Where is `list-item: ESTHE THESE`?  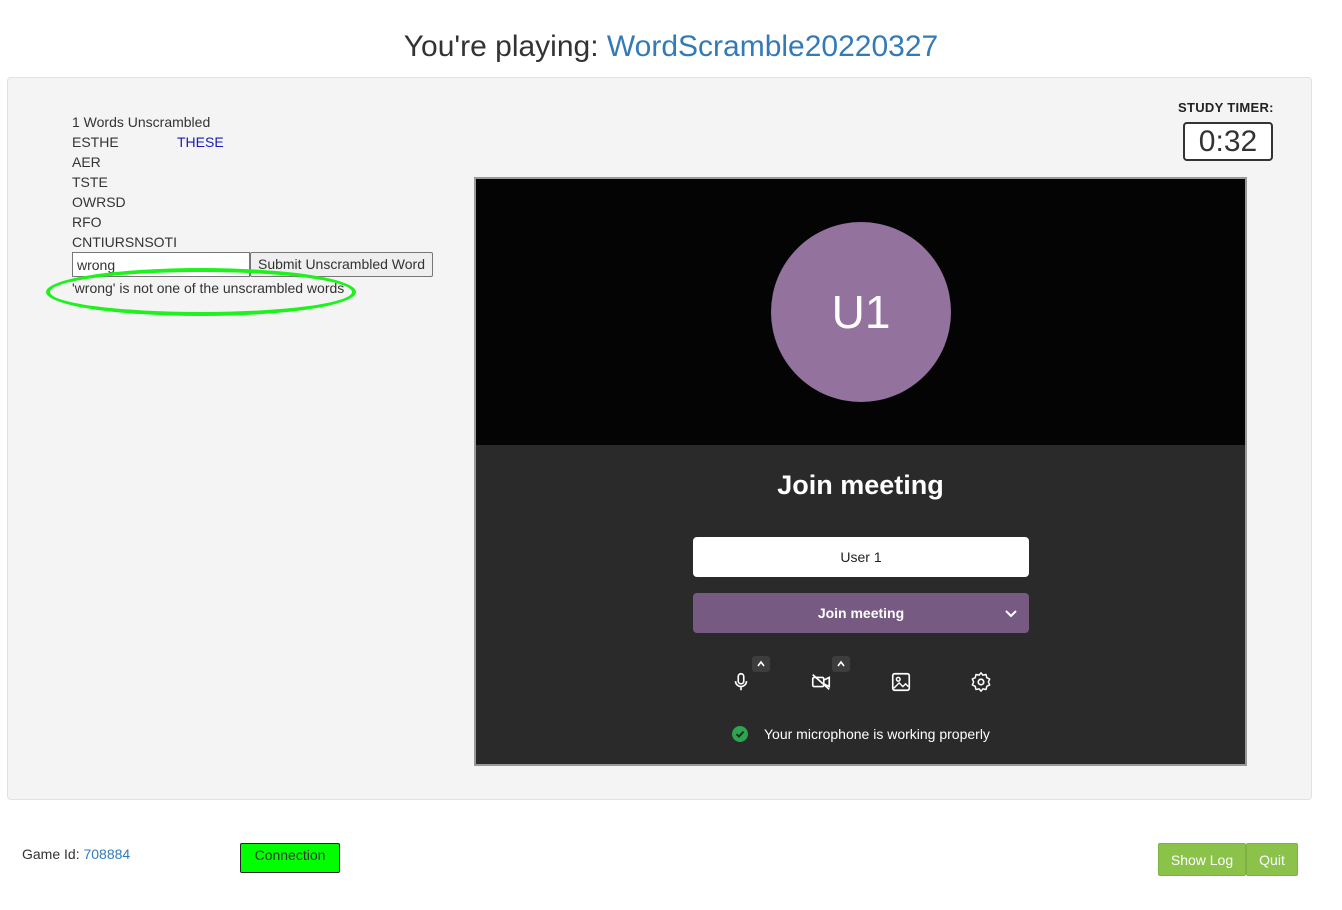 list-item: ESTHE THESE is located at coordinates (148, 142).